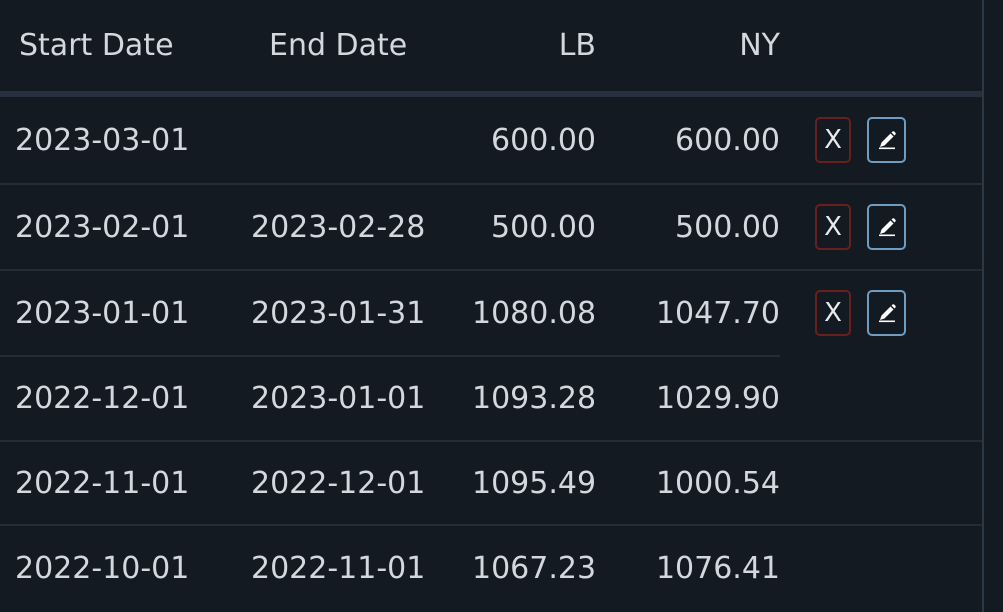 Image resolution: width=1003 pixels, height=612 pixels. What do you see at coordinates (543, 227) in the screenshot?
I see `lb-cell-value: 500.00` at bounding box center [543, 227].